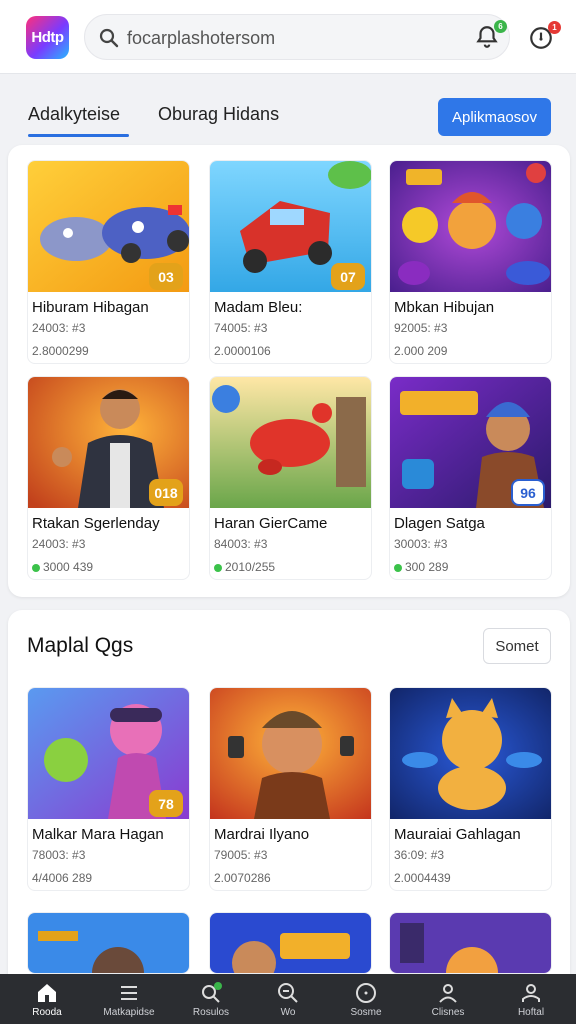 The width and height of the screenshot is (576, 1024). What do you see at coordinates (531, 993) in the screenshot?
I see `profile-icon` at bounding box center [531, 993].